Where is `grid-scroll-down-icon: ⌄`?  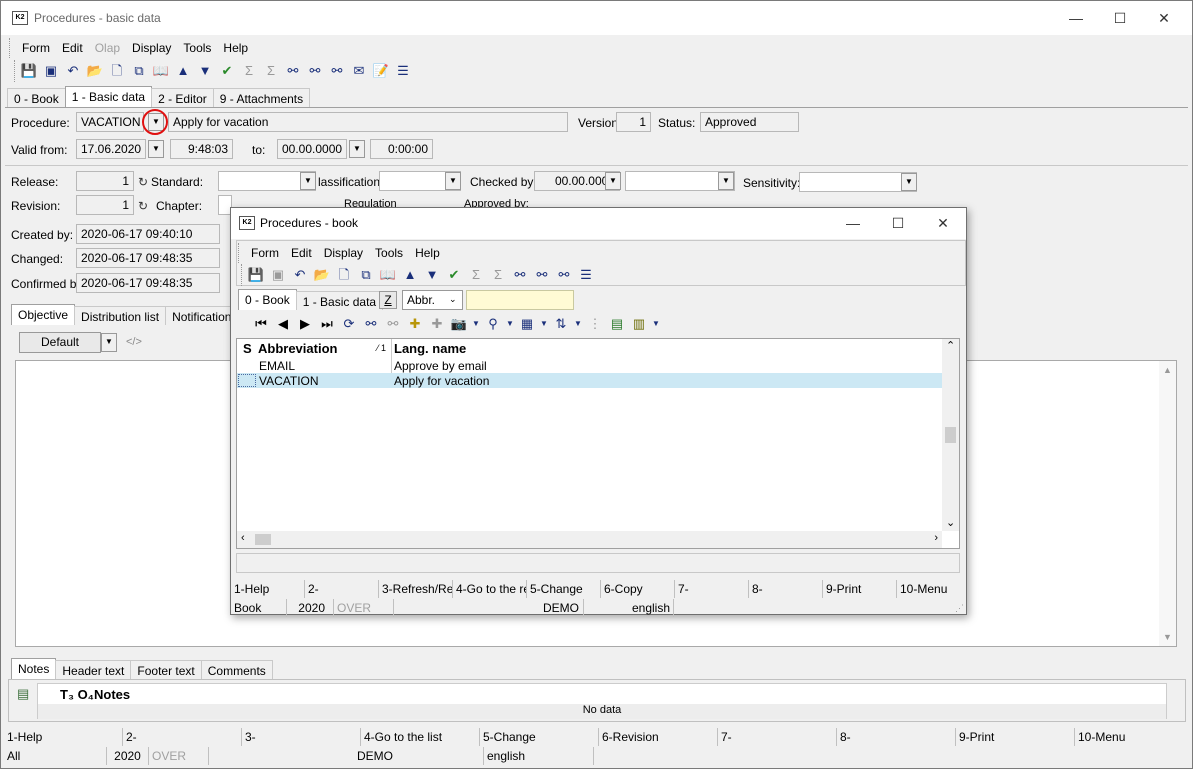
grid-scroll-down-icon: ⌄ is located at coordinates (950, 522).